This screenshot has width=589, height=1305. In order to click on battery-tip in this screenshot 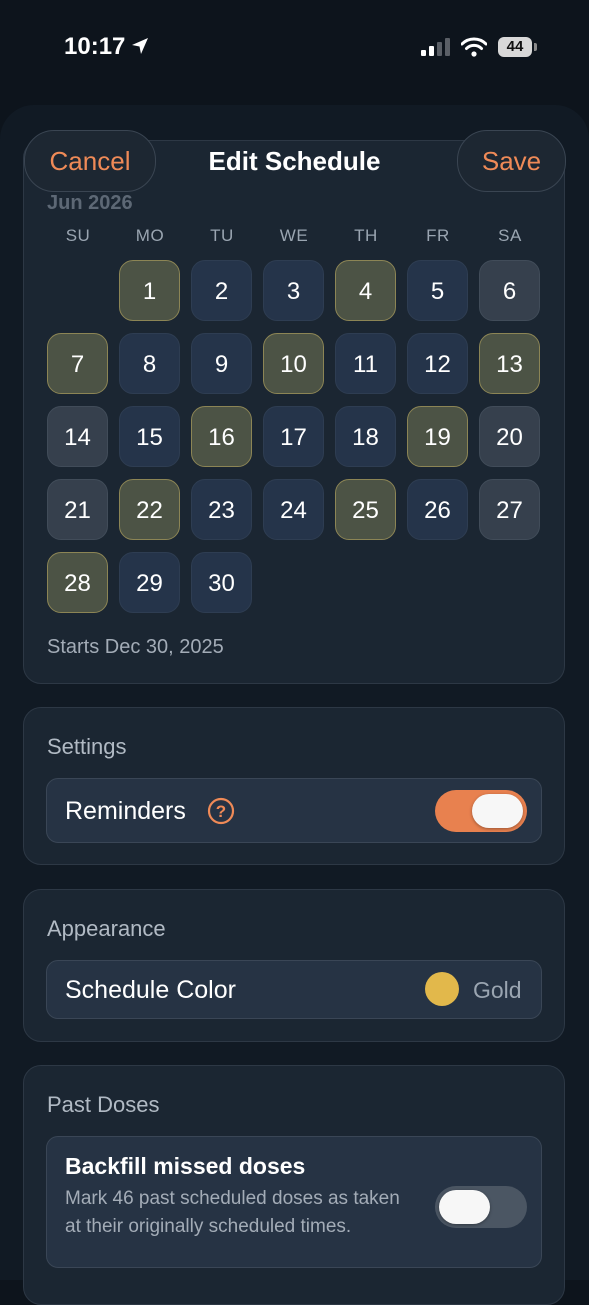, I will do `click(535, 47)`.